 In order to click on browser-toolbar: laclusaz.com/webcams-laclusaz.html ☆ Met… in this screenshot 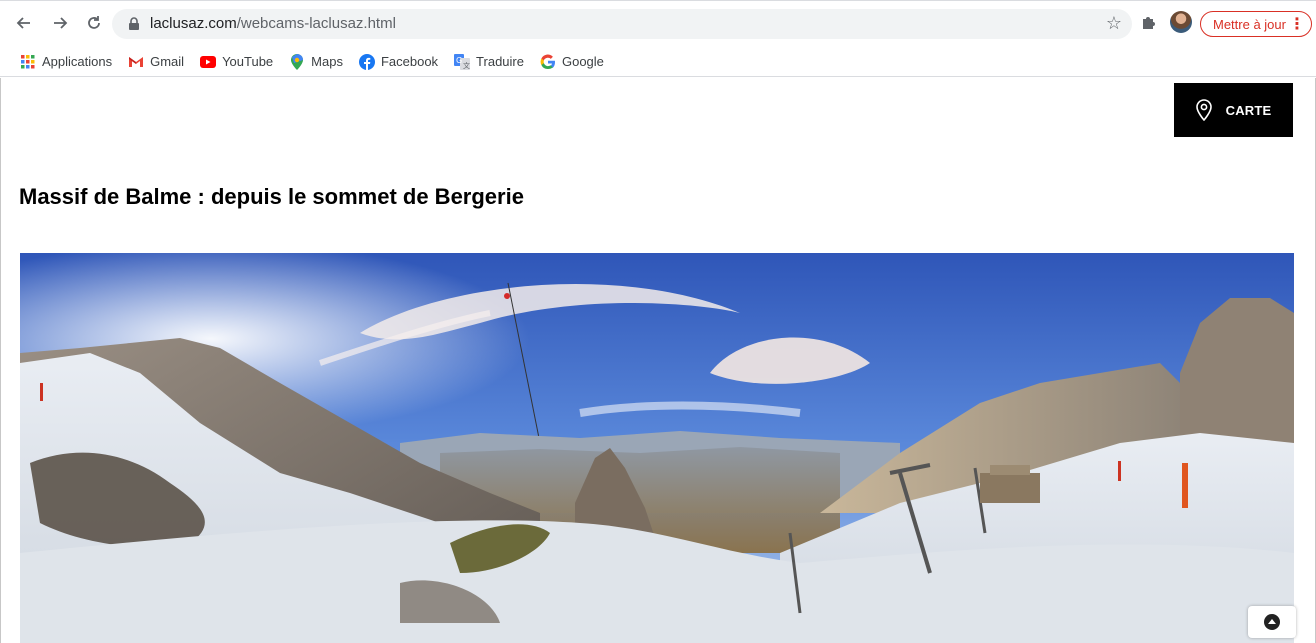, I will do `click(658, 23)`.